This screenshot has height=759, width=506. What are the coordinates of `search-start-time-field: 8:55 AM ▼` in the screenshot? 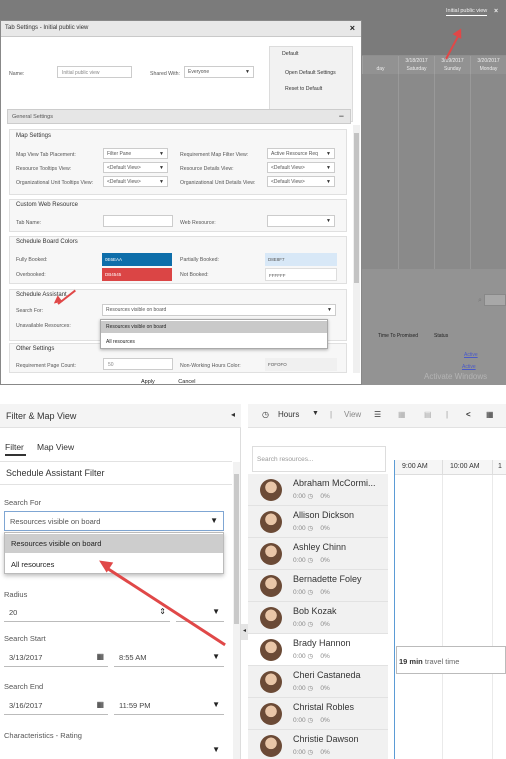 It's located at (169, 657).